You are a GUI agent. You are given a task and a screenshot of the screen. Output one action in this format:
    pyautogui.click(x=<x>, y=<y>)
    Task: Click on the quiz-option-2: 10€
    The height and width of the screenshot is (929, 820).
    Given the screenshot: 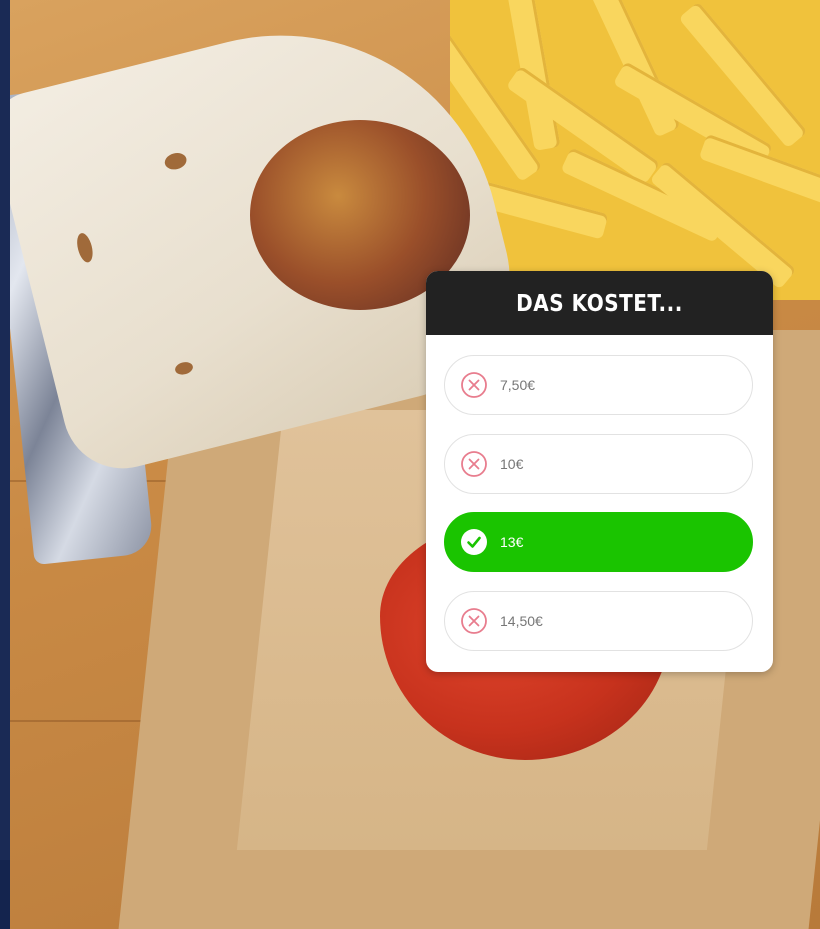 What is the action you would take?
    pyautogui.click(x=598, y=464)
    